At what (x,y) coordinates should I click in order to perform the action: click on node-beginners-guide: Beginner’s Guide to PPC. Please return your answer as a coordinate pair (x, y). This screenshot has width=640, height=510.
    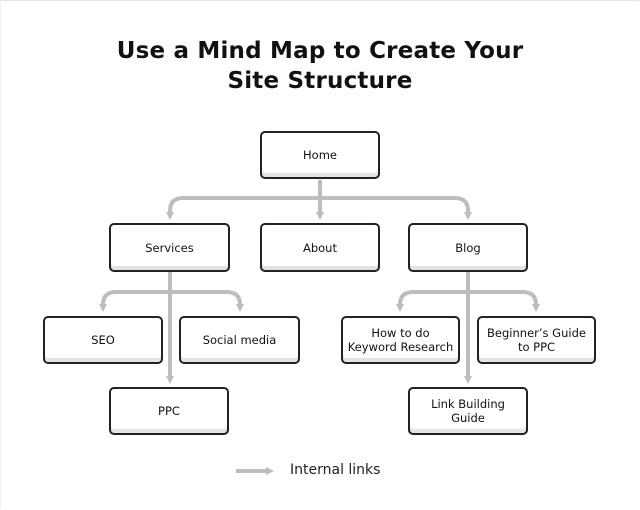
    Looking at the image, I should click on (536, 340).